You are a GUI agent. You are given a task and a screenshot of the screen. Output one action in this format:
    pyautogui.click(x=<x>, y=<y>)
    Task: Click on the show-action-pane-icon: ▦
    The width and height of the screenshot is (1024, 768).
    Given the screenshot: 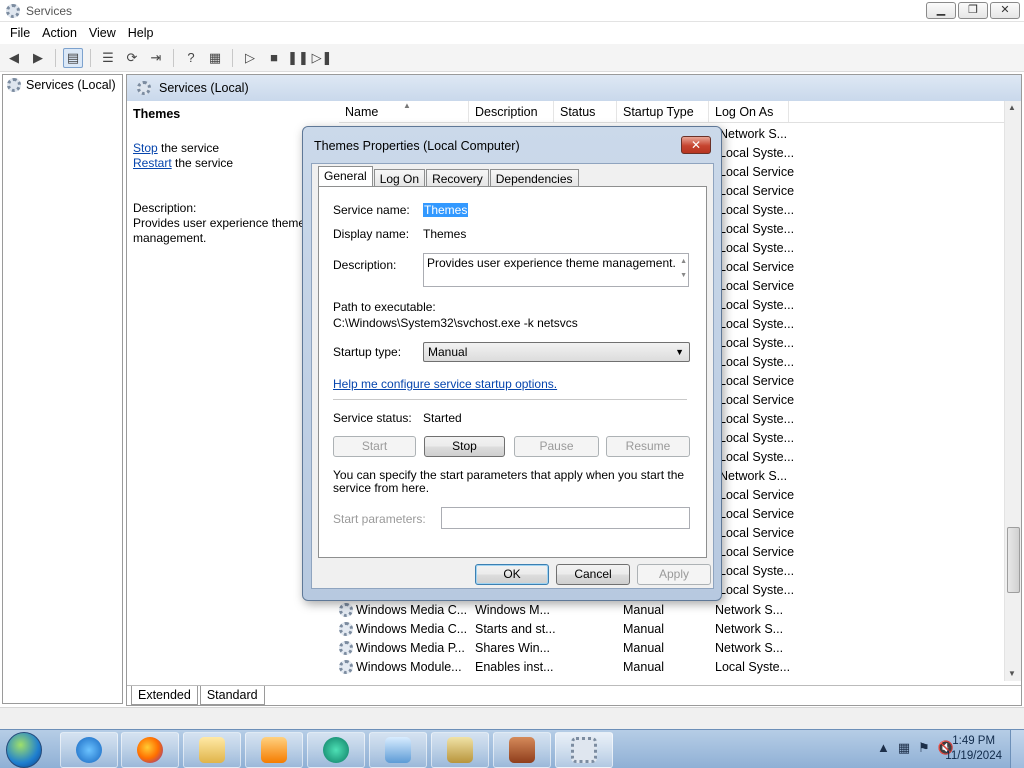 What is the action you would take?
    pyautogui.click(x=215, y=58)
    